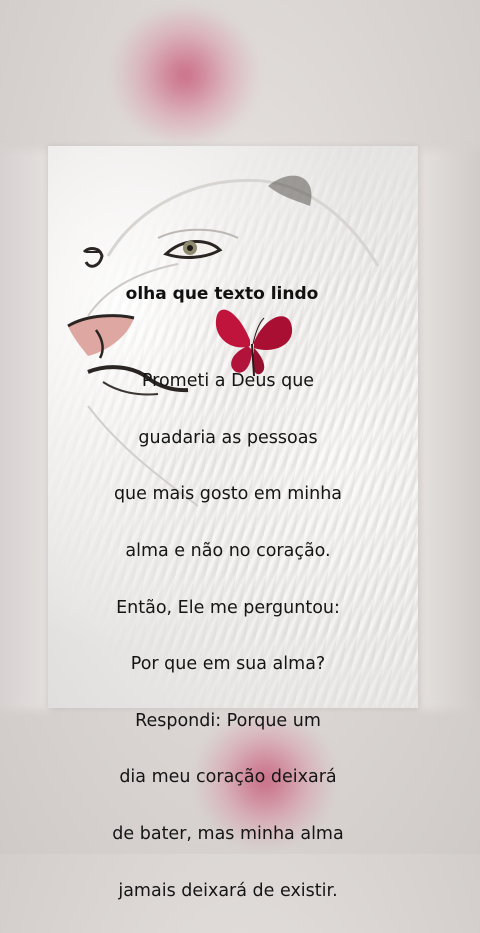 The height and width of the screenshot is (933, 480). Describe the element at coordinates (228, 607) in the screenshot. I see `poem-line: Então, Ele me perguntou:` at that location.